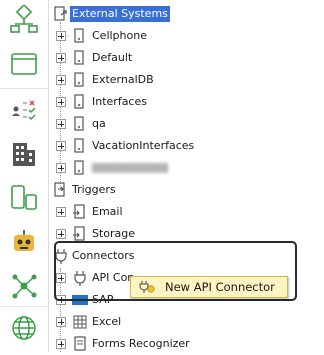  Describe the element at coordinates (24, 328) in the screenshot. I see `globe-icon` at that location.